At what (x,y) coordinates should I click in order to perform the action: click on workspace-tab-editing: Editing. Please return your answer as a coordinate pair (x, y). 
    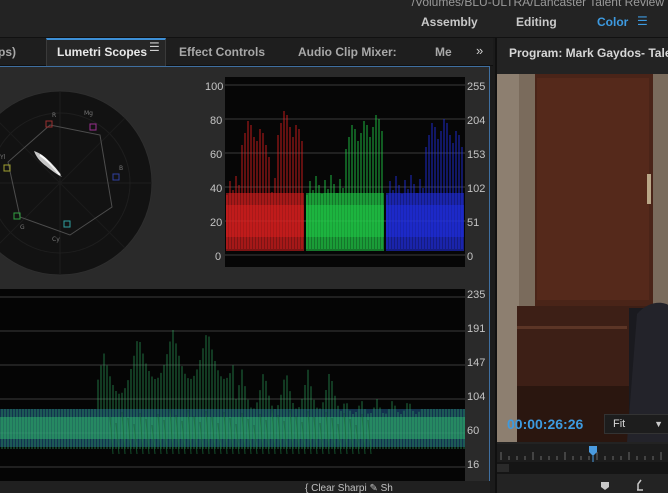
    Looking at the image, I should click on (536, 22).